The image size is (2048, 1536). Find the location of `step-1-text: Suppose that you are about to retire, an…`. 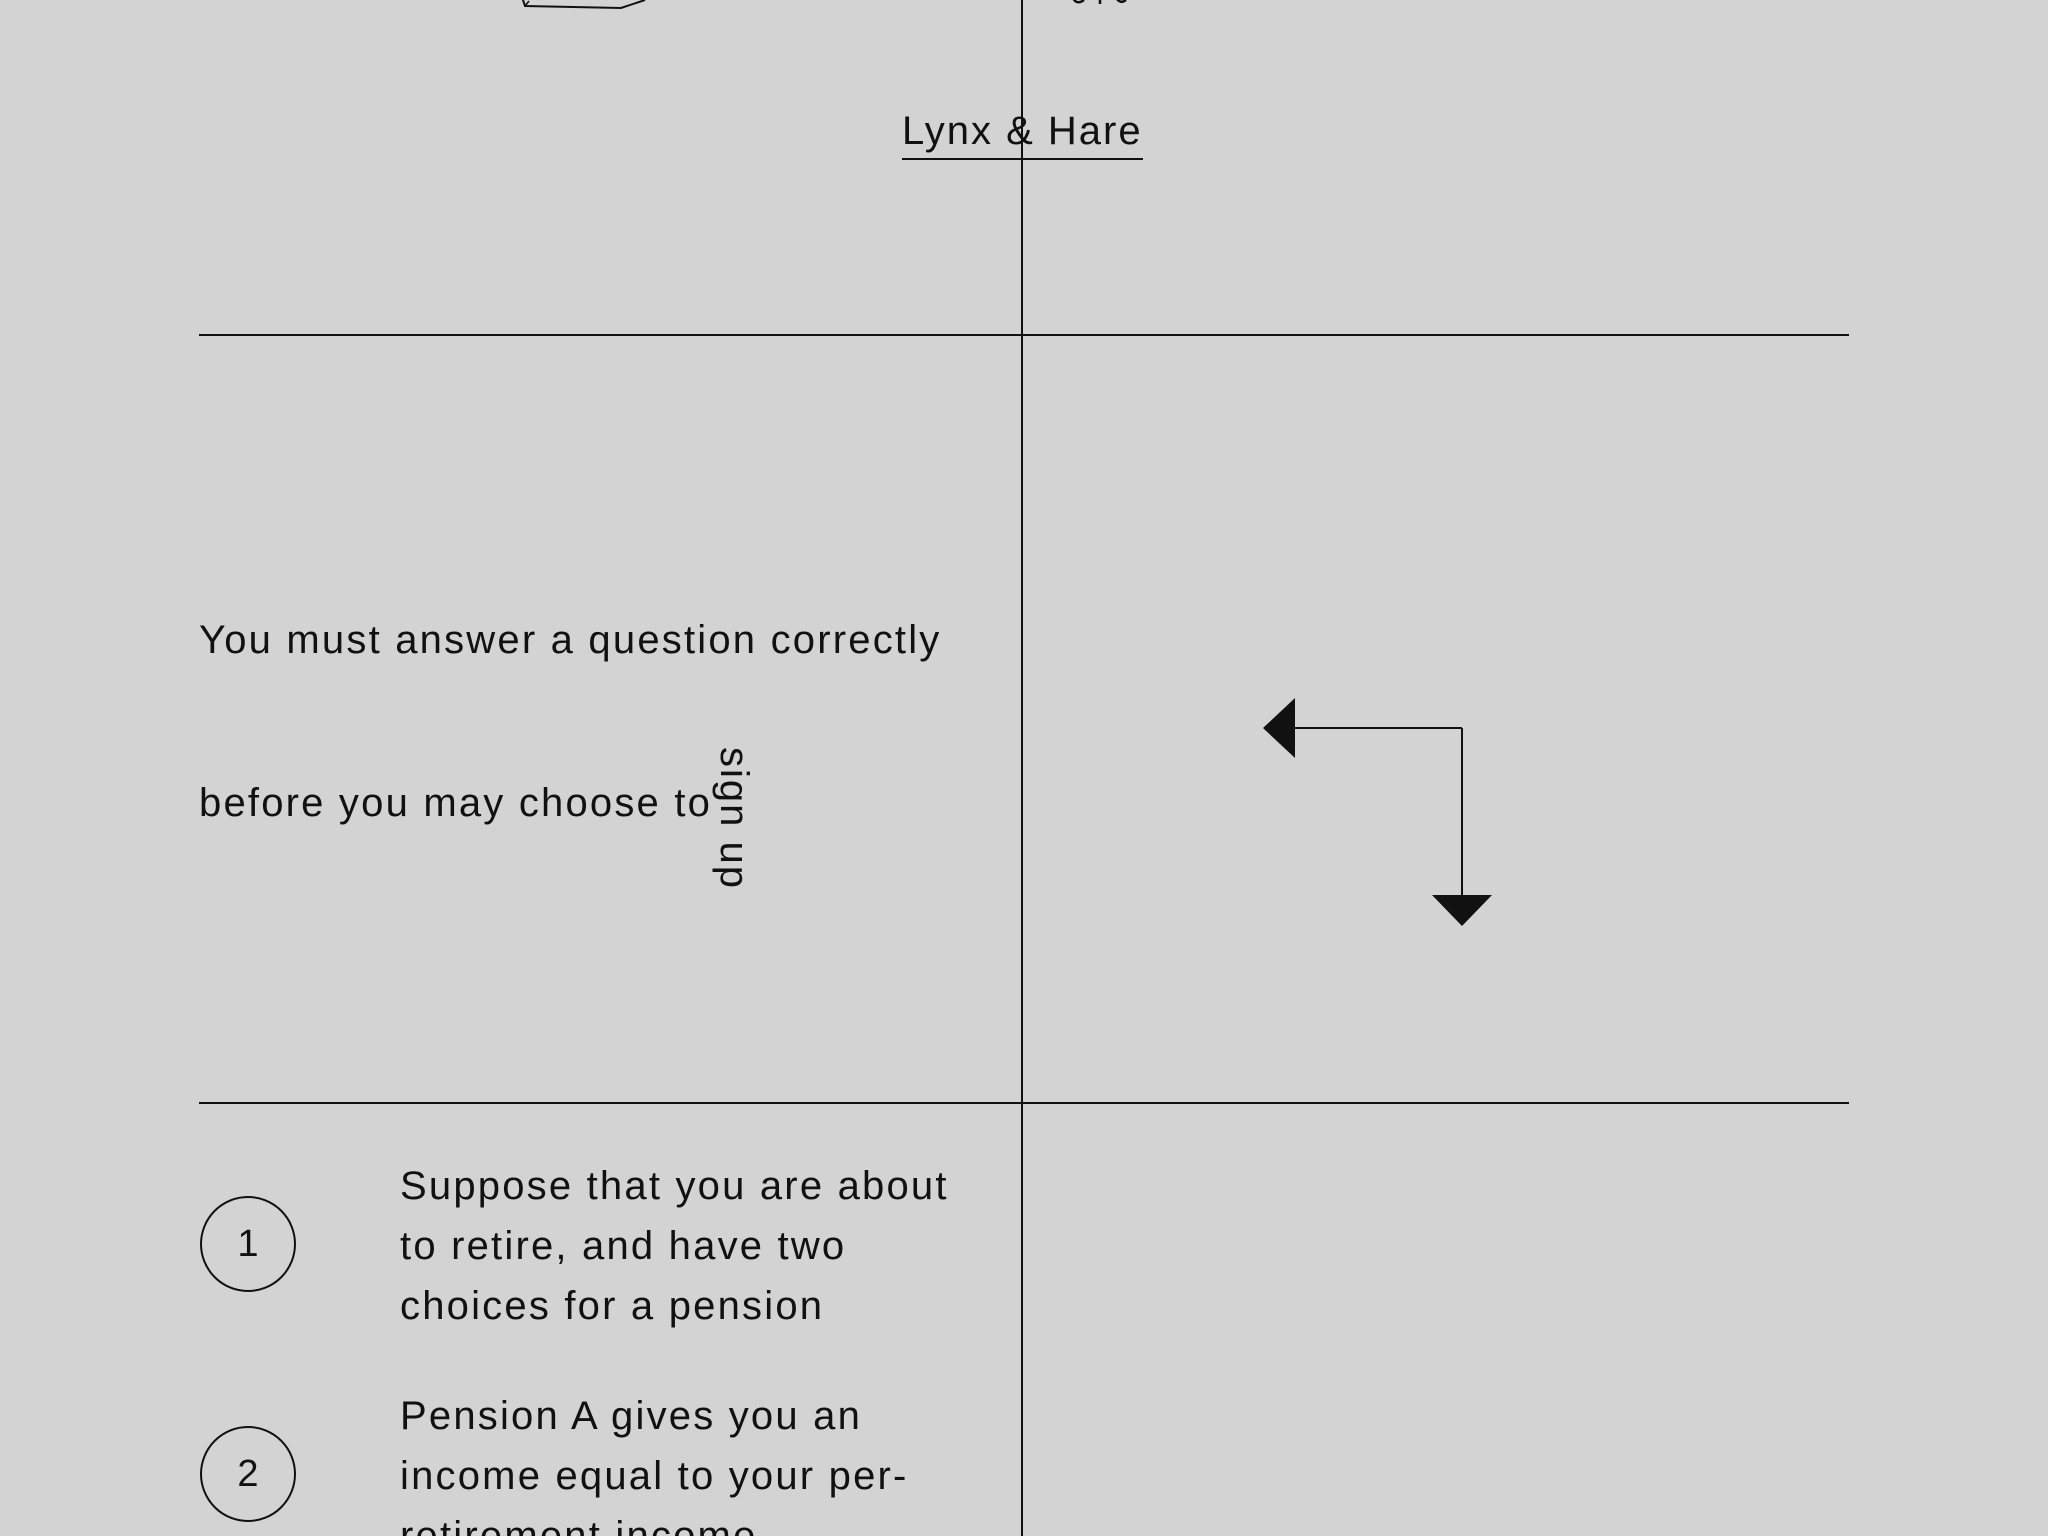

step-1-text: Suppose that you are about to retire, an… is located at coordinates (680, 1246).